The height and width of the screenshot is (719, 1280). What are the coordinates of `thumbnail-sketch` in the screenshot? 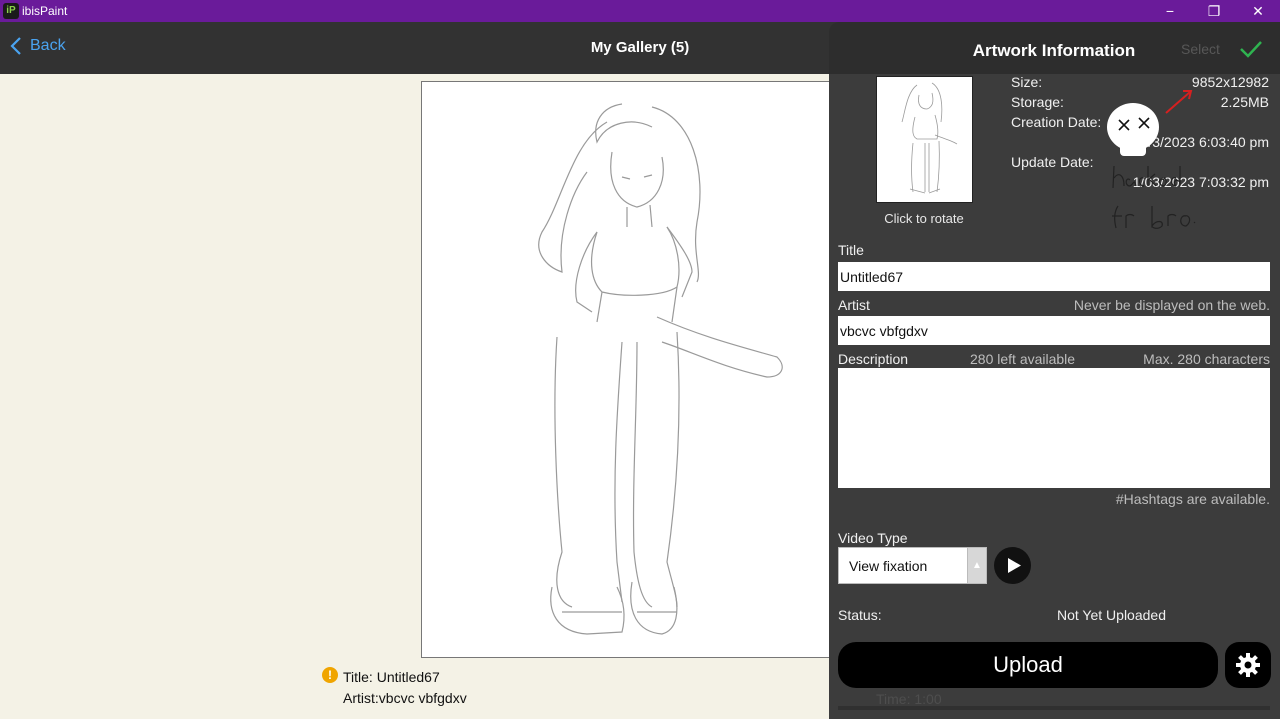 It's located at (929, 138).